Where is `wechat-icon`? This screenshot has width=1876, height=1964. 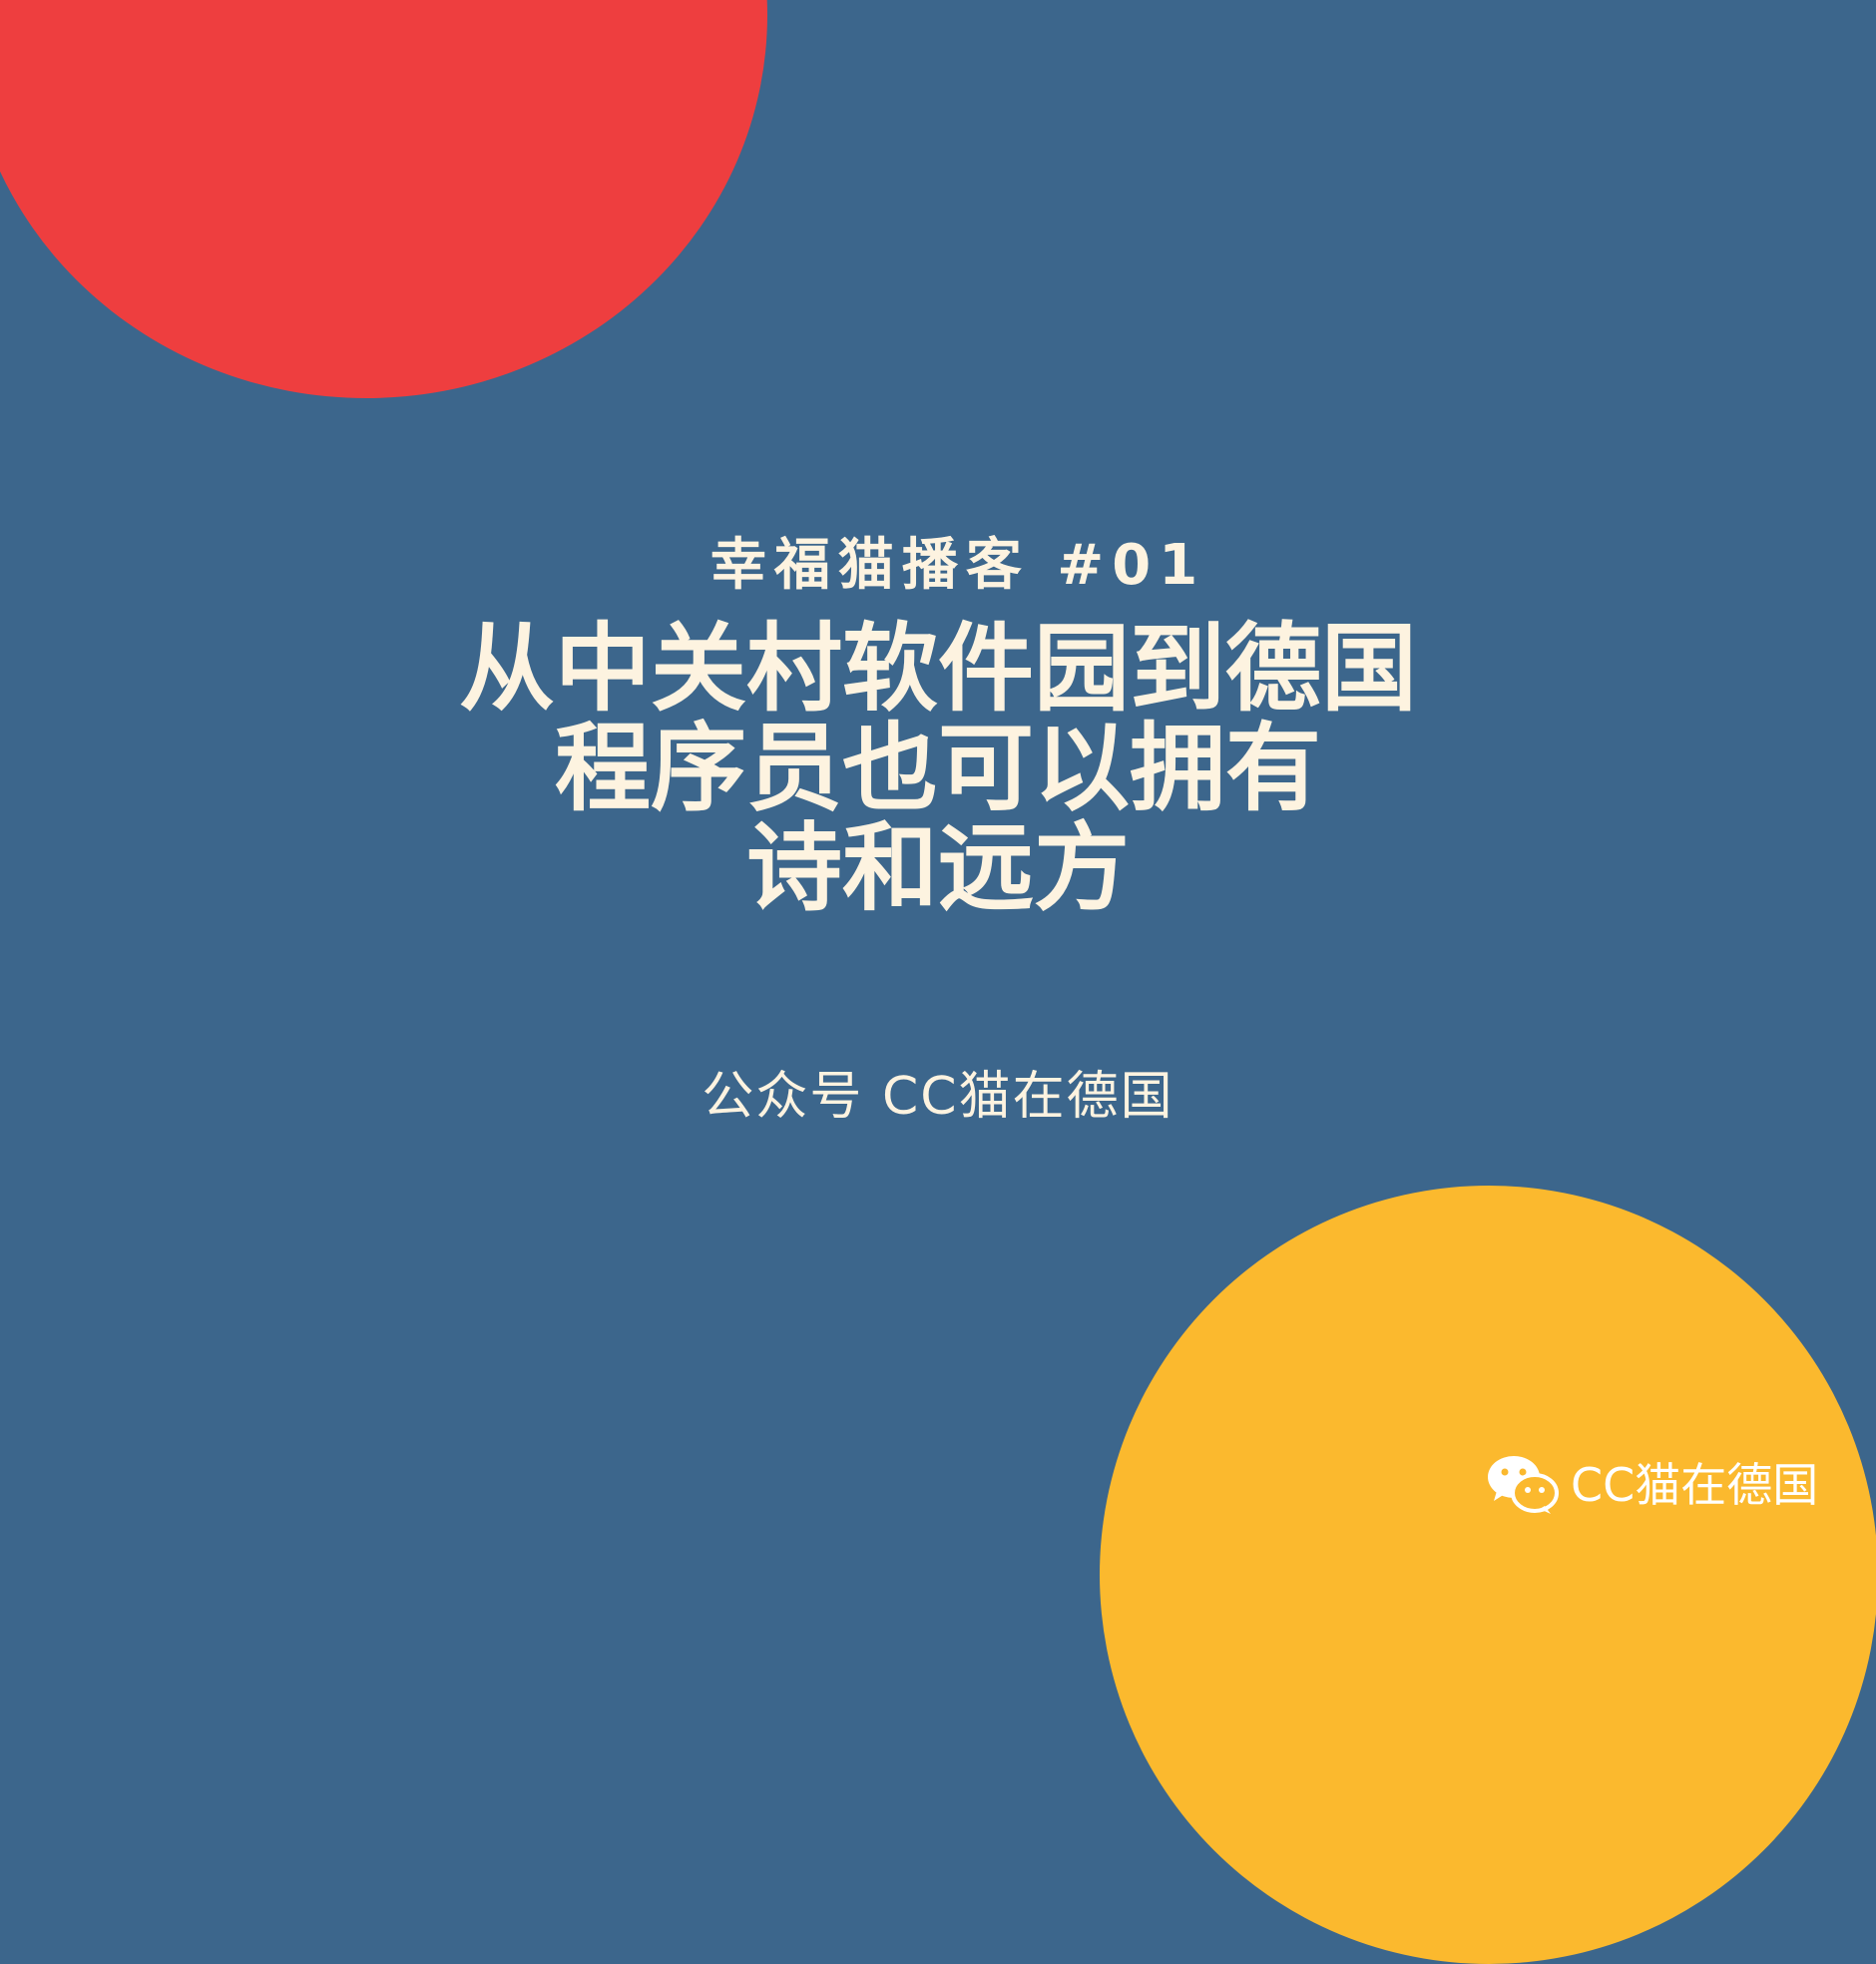 wechat-icon is located at coordinates (1523, 1485).